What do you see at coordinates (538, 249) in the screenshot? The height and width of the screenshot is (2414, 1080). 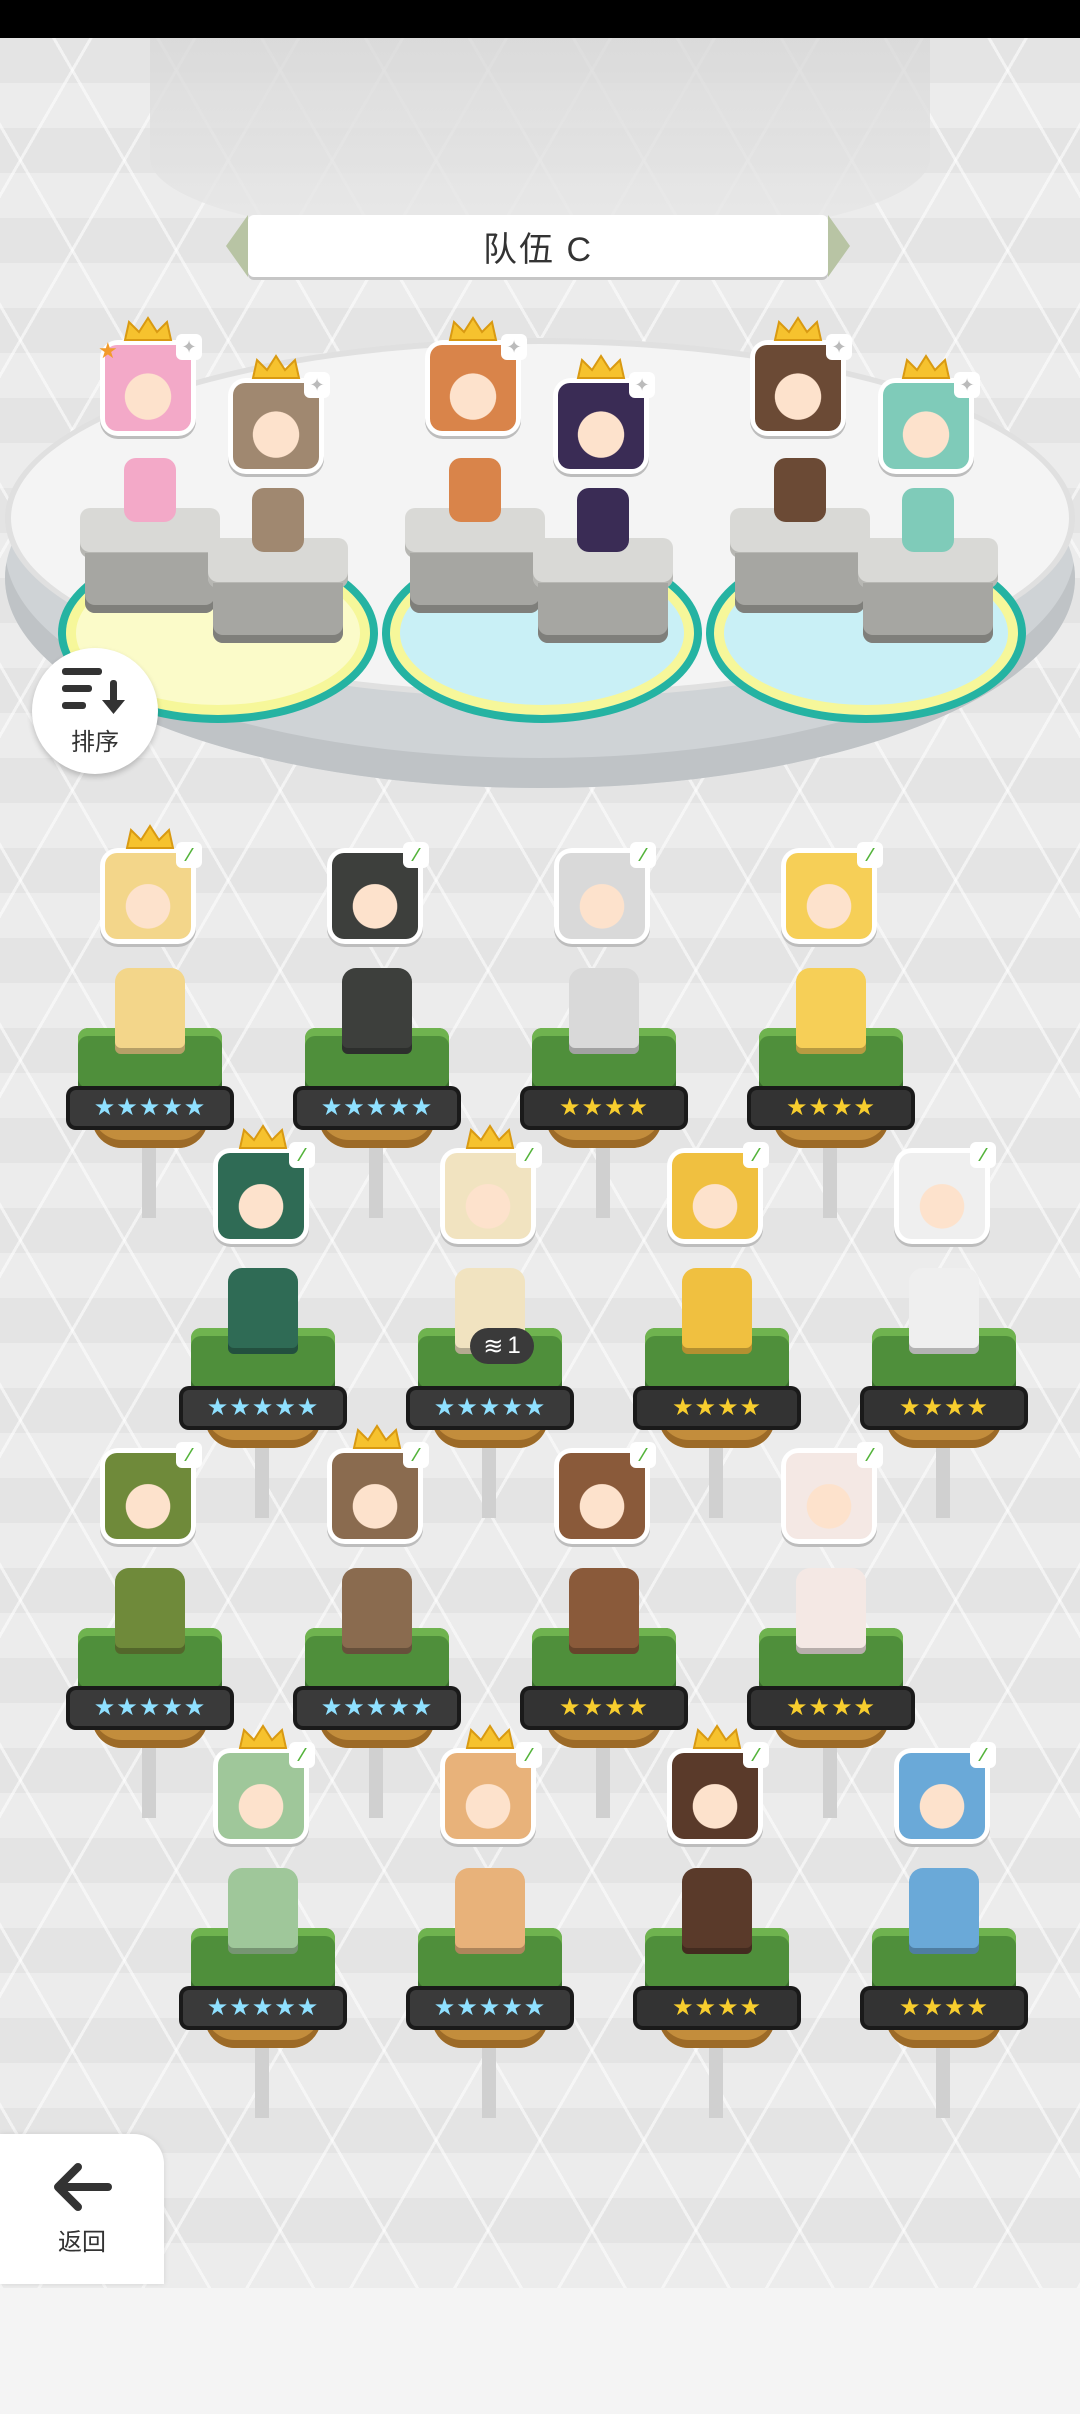 I see `team-title: 队伍 C` at bounding box center [538, 249].